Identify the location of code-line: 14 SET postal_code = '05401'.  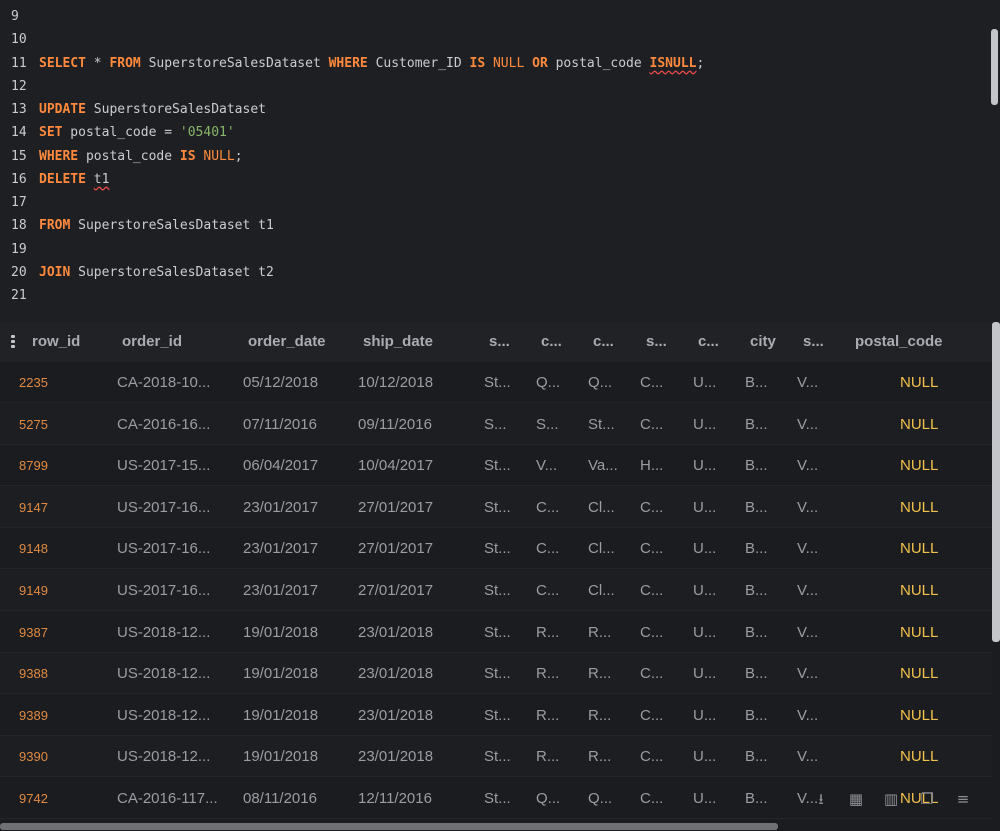
(123, 132).